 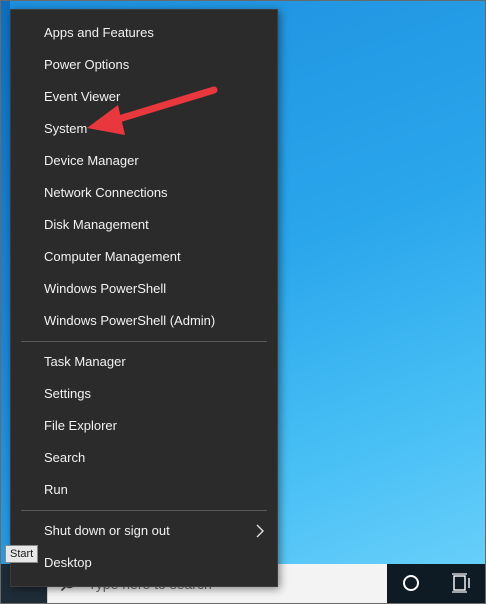 I want to click on menu-item-windows-powershell-admin: Windows PowerShell (Admin), so click(x=144, y=321).